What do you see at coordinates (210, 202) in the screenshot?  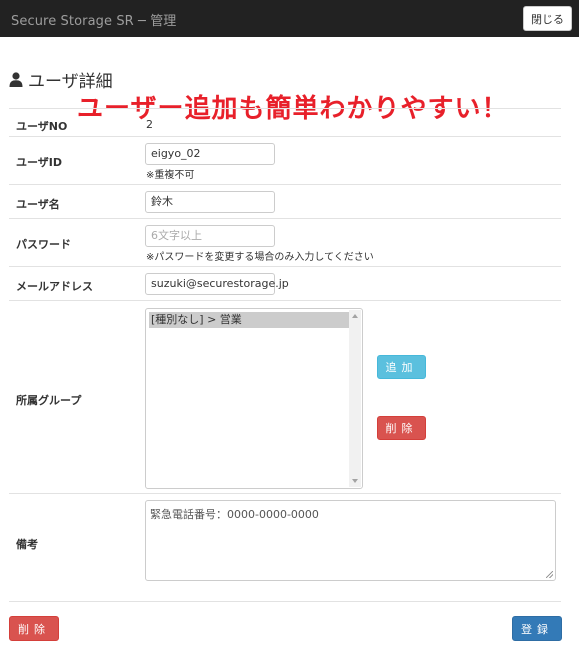 I see `user-name-input: 鈴木` at bounding box center [210, 202].